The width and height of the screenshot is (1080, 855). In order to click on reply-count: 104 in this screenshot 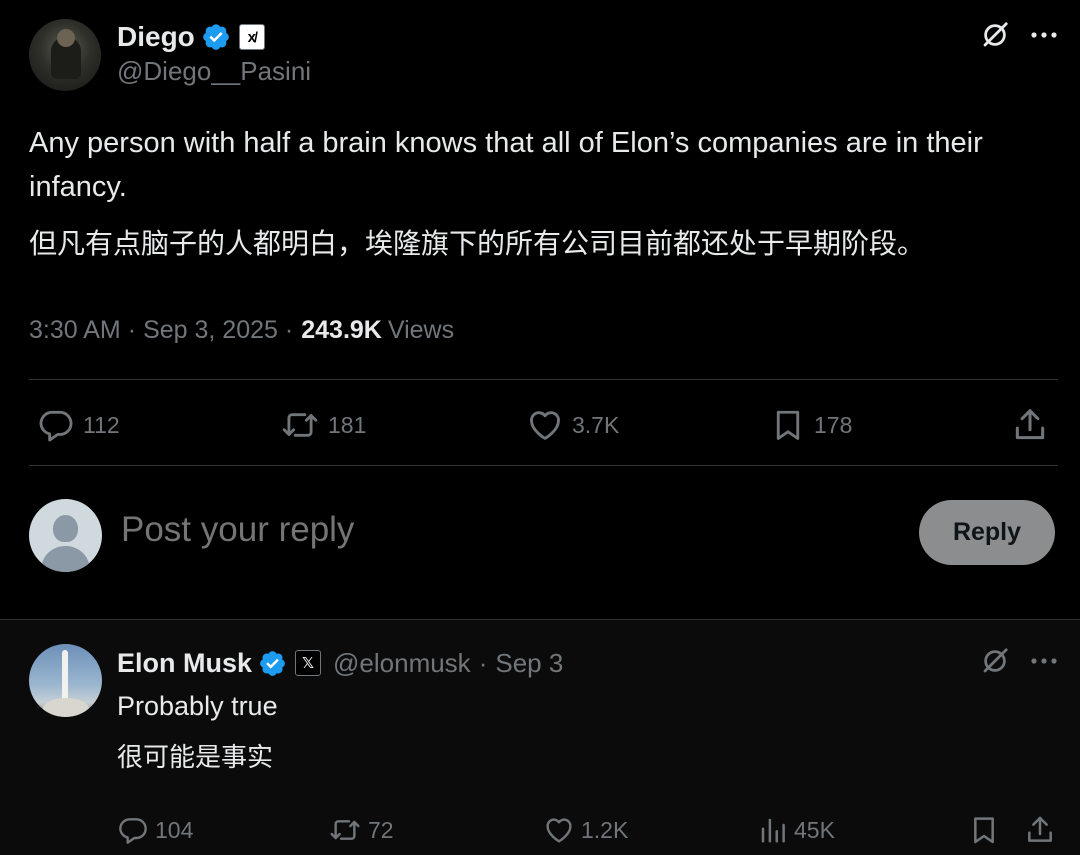, I will do `click(174, 829)`.